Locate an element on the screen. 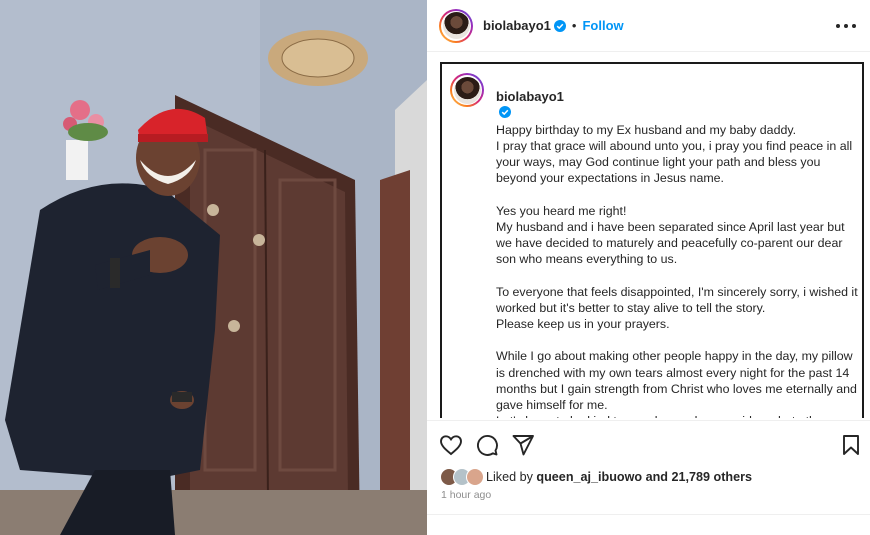  liked-by-others-link: and 21,789 others is located at coordinates (699, 477).